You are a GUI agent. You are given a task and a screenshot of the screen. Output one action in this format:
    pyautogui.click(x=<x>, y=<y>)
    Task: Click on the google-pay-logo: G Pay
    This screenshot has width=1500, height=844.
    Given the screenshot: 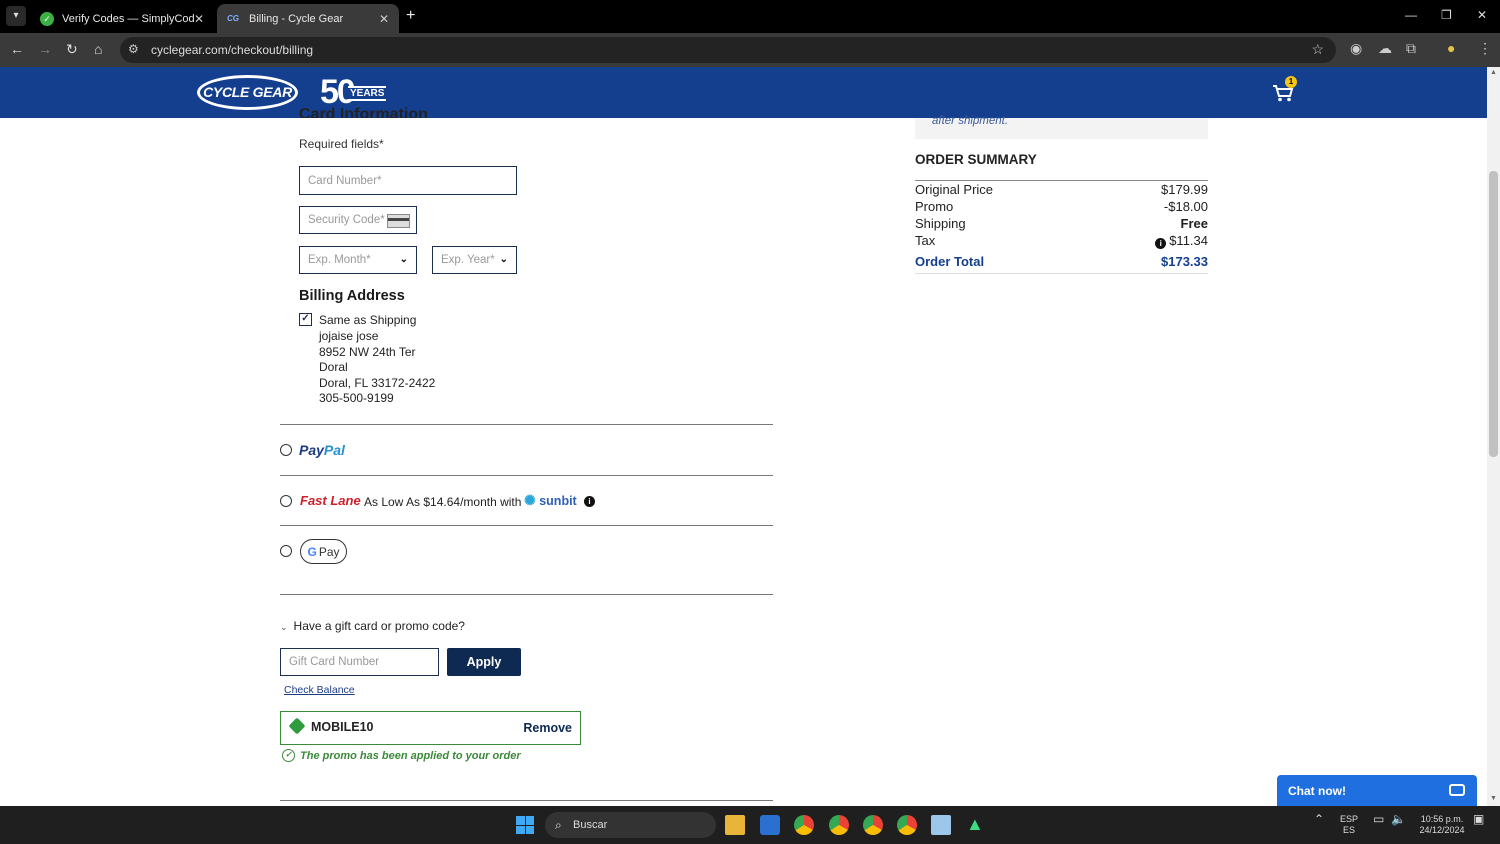 What is the action you would take?
    pyautogui.click(x=323, y=551)
    